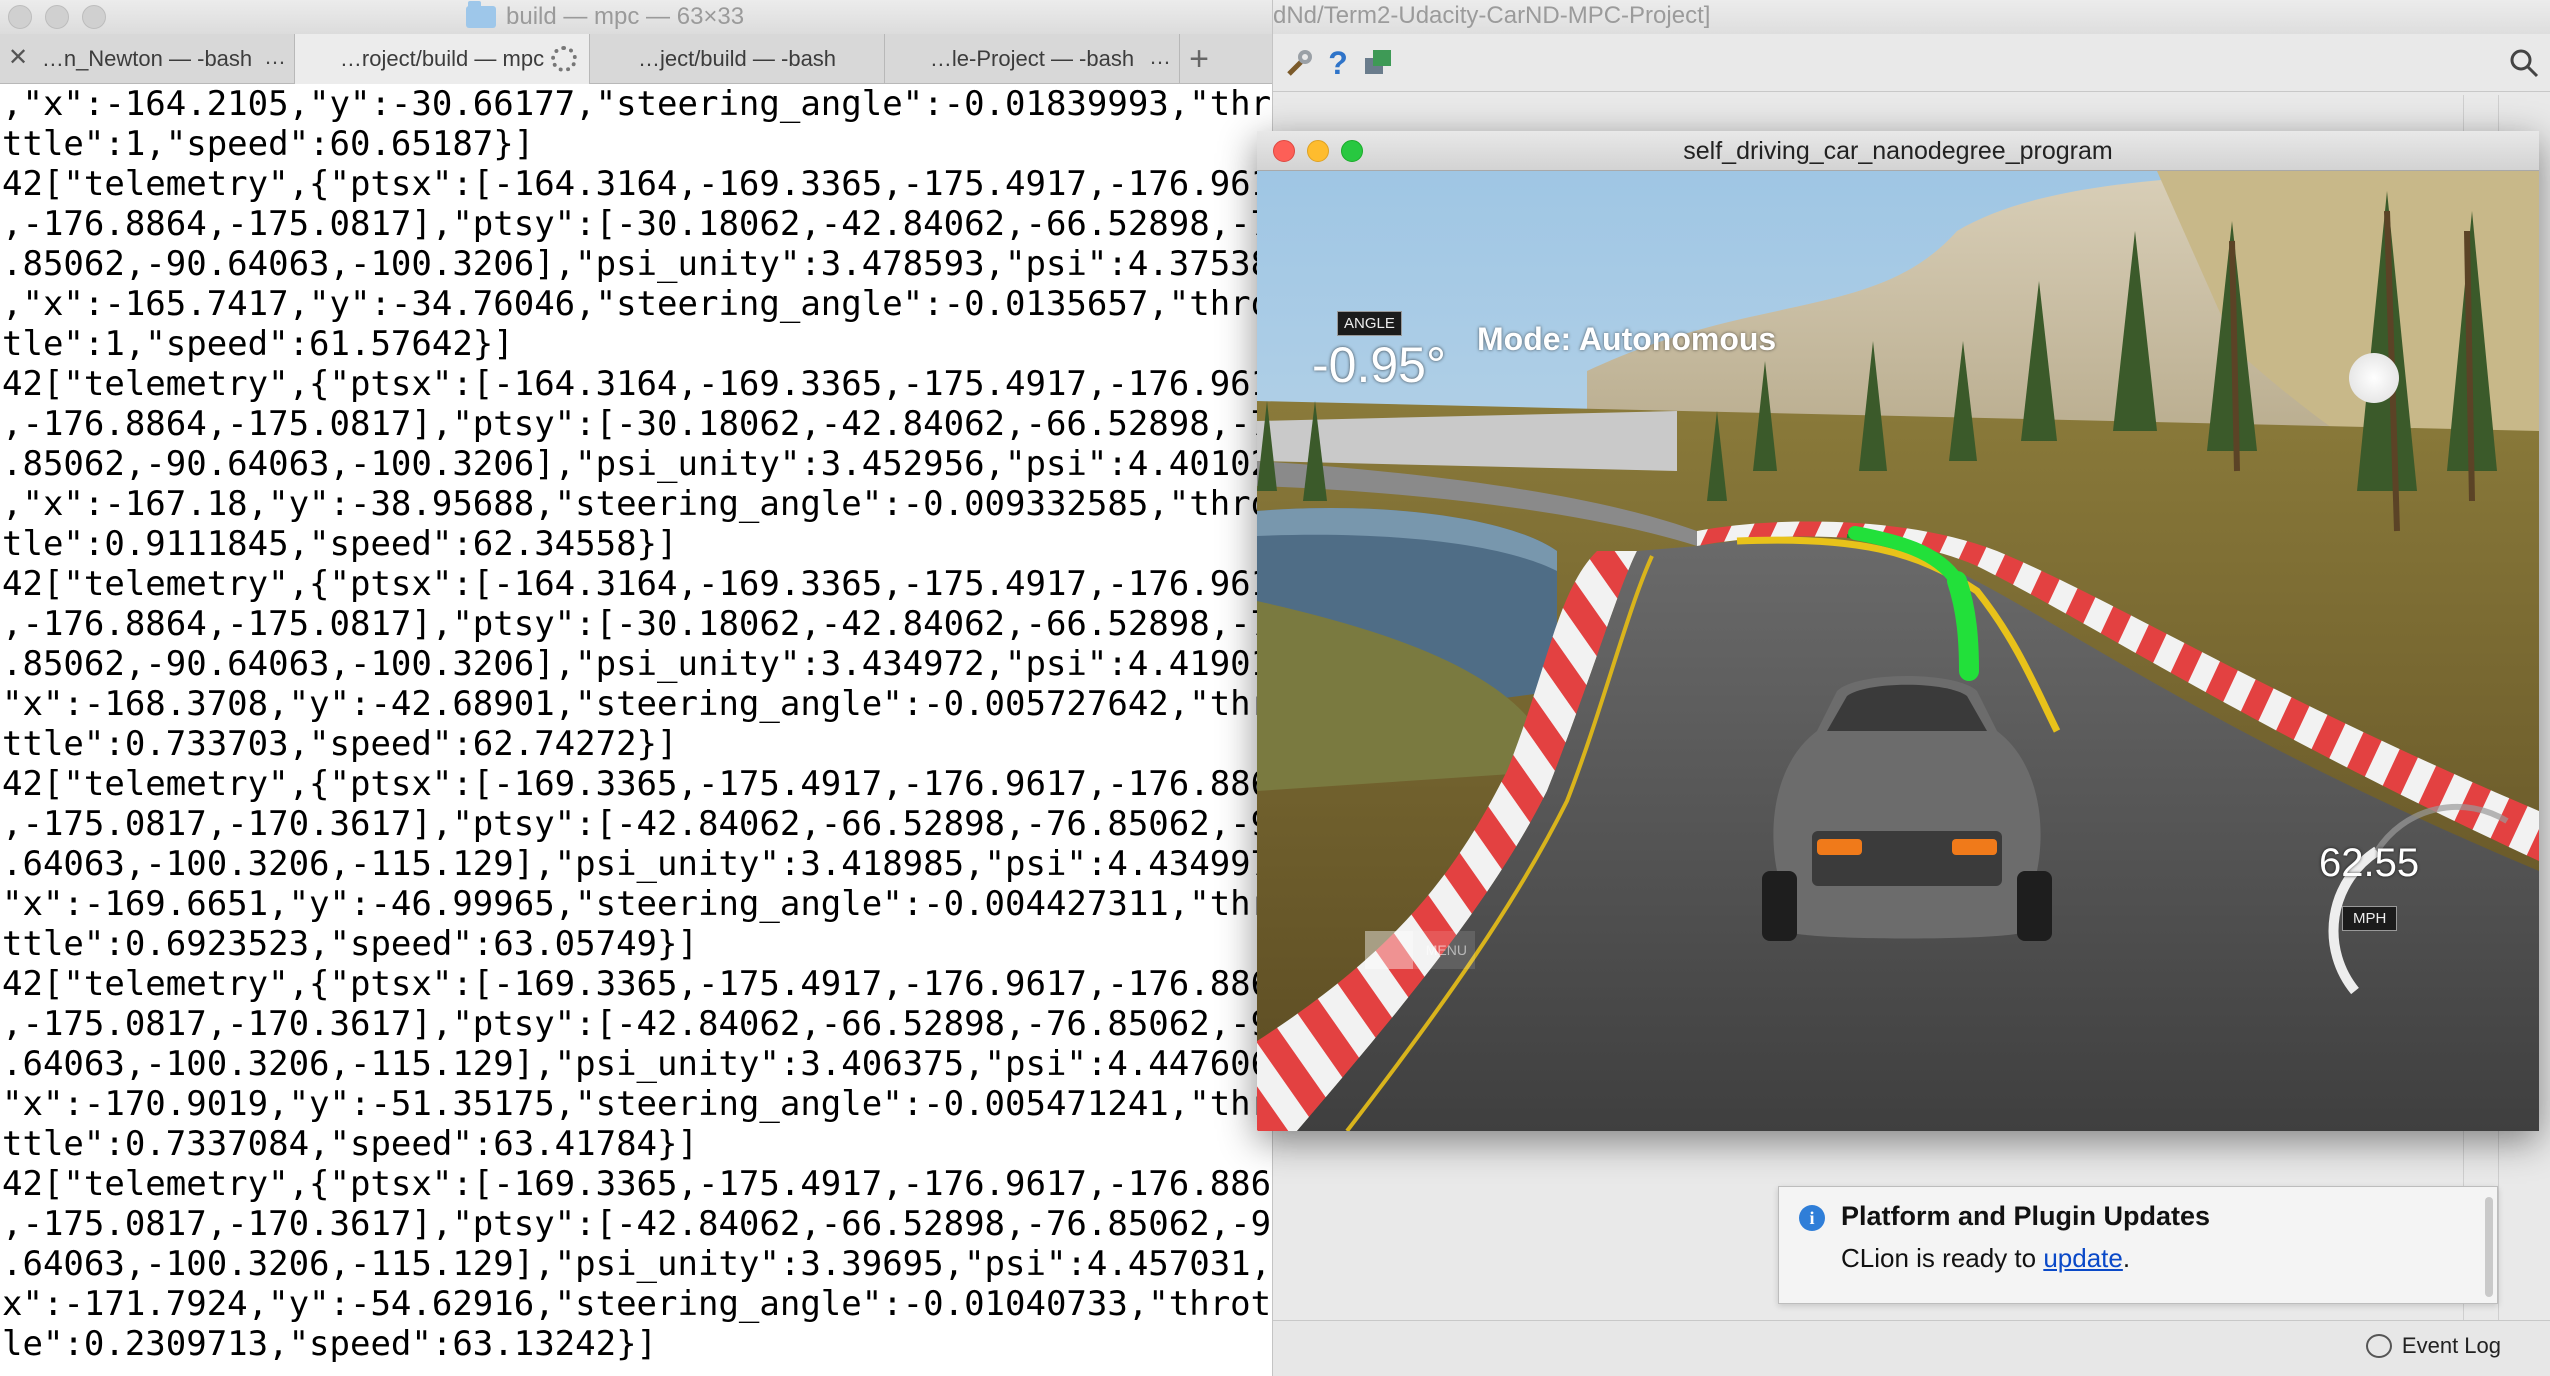 Image resolution: width=2550 pixels, height=1376 pixels. What do you see at coordinates (1338, 63) in the screenshot?
I see `help-icon: ?` at bounding box center [1338, 63].